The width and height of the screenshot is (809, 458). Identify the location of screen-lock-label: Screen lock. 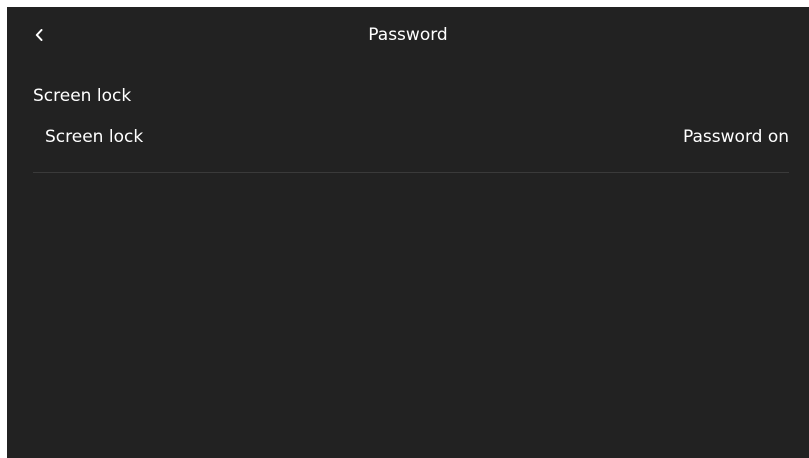
(94, 137).